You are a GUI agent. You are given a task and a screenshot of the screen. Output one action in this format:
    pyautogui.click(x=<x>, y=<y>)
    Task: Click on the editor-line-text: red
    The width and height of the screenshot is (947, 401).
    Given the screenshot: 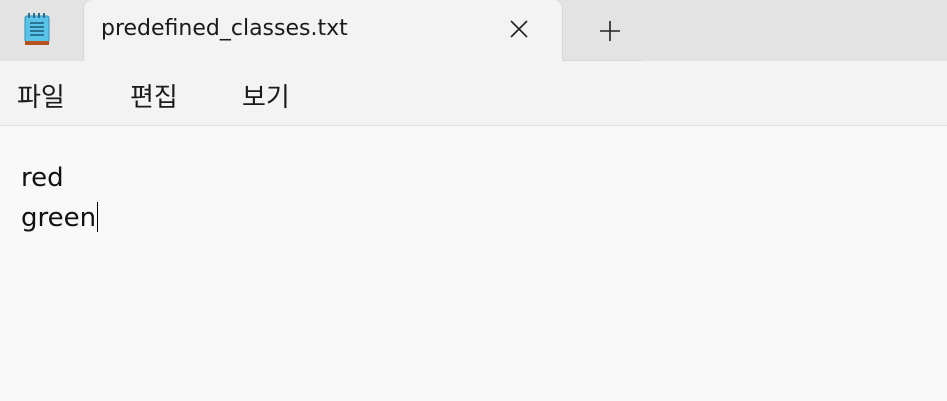 What is the action you would take?
    pyautogui.click(x=42, y=178)
    